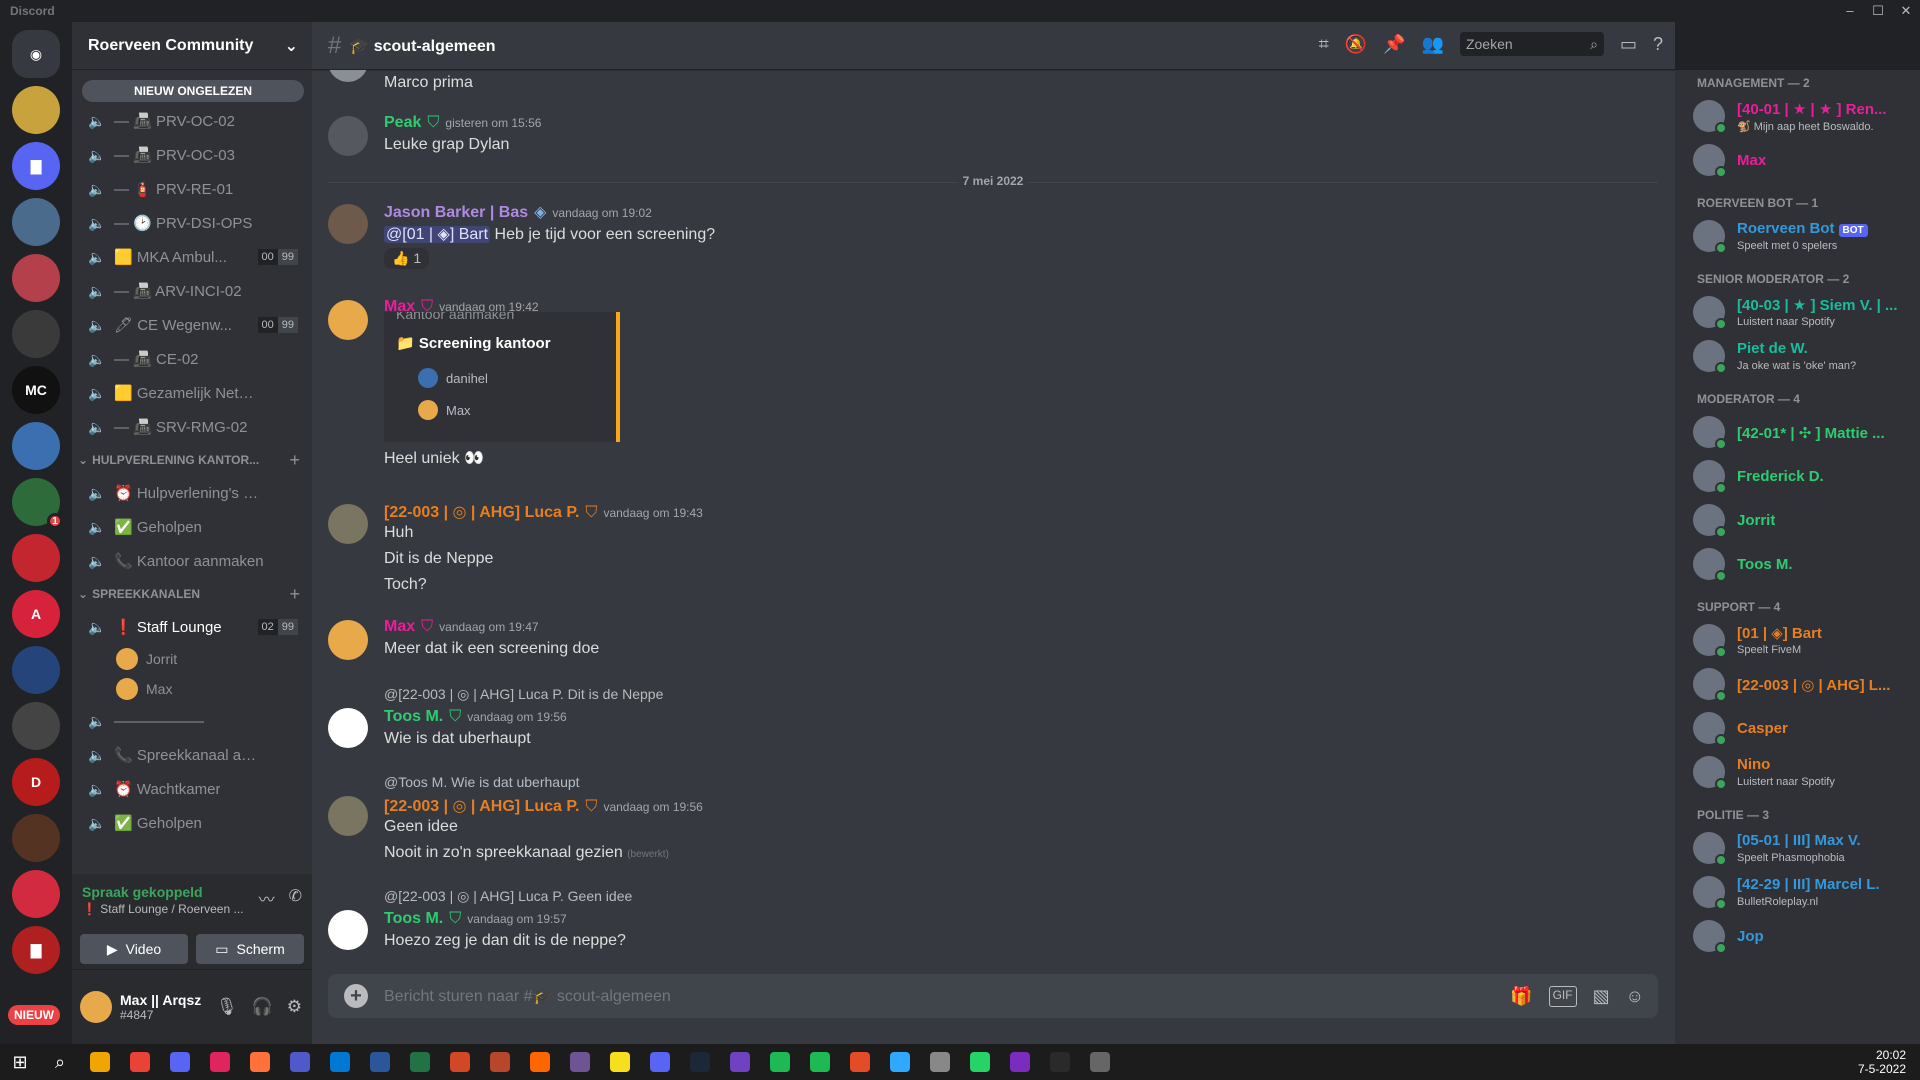  I want to click on message-author: Peak, so click(402, 123).